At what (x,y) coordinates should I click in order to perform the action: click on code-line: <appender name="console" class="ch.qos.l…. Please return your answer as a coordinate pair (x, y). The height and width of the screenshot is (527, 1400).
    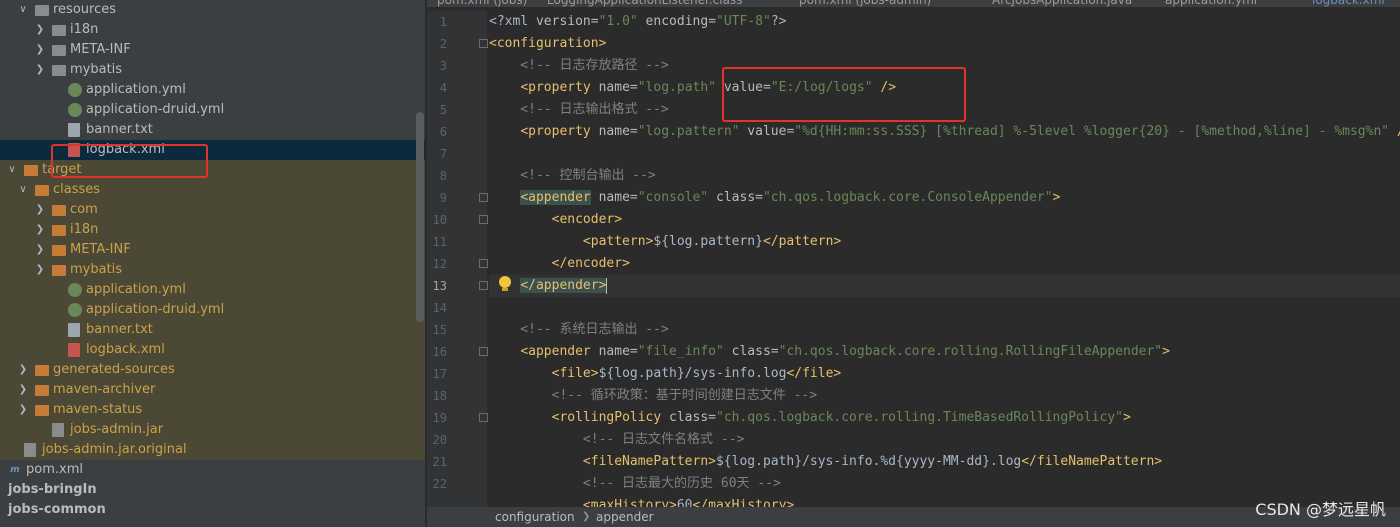
    Looking at the image, I should click on (944, 198).